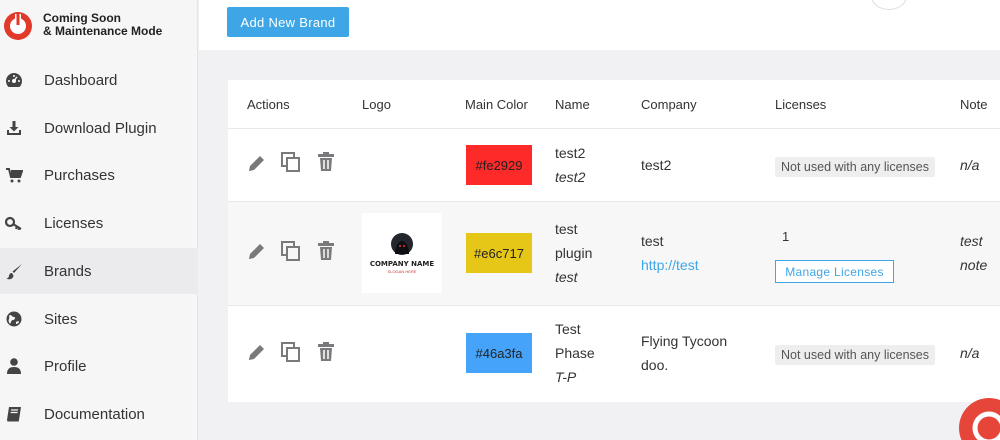 The width and height of the screenshot is (1000, 440). I want to click on top-bar: Add New Brand, so click(599, 25).